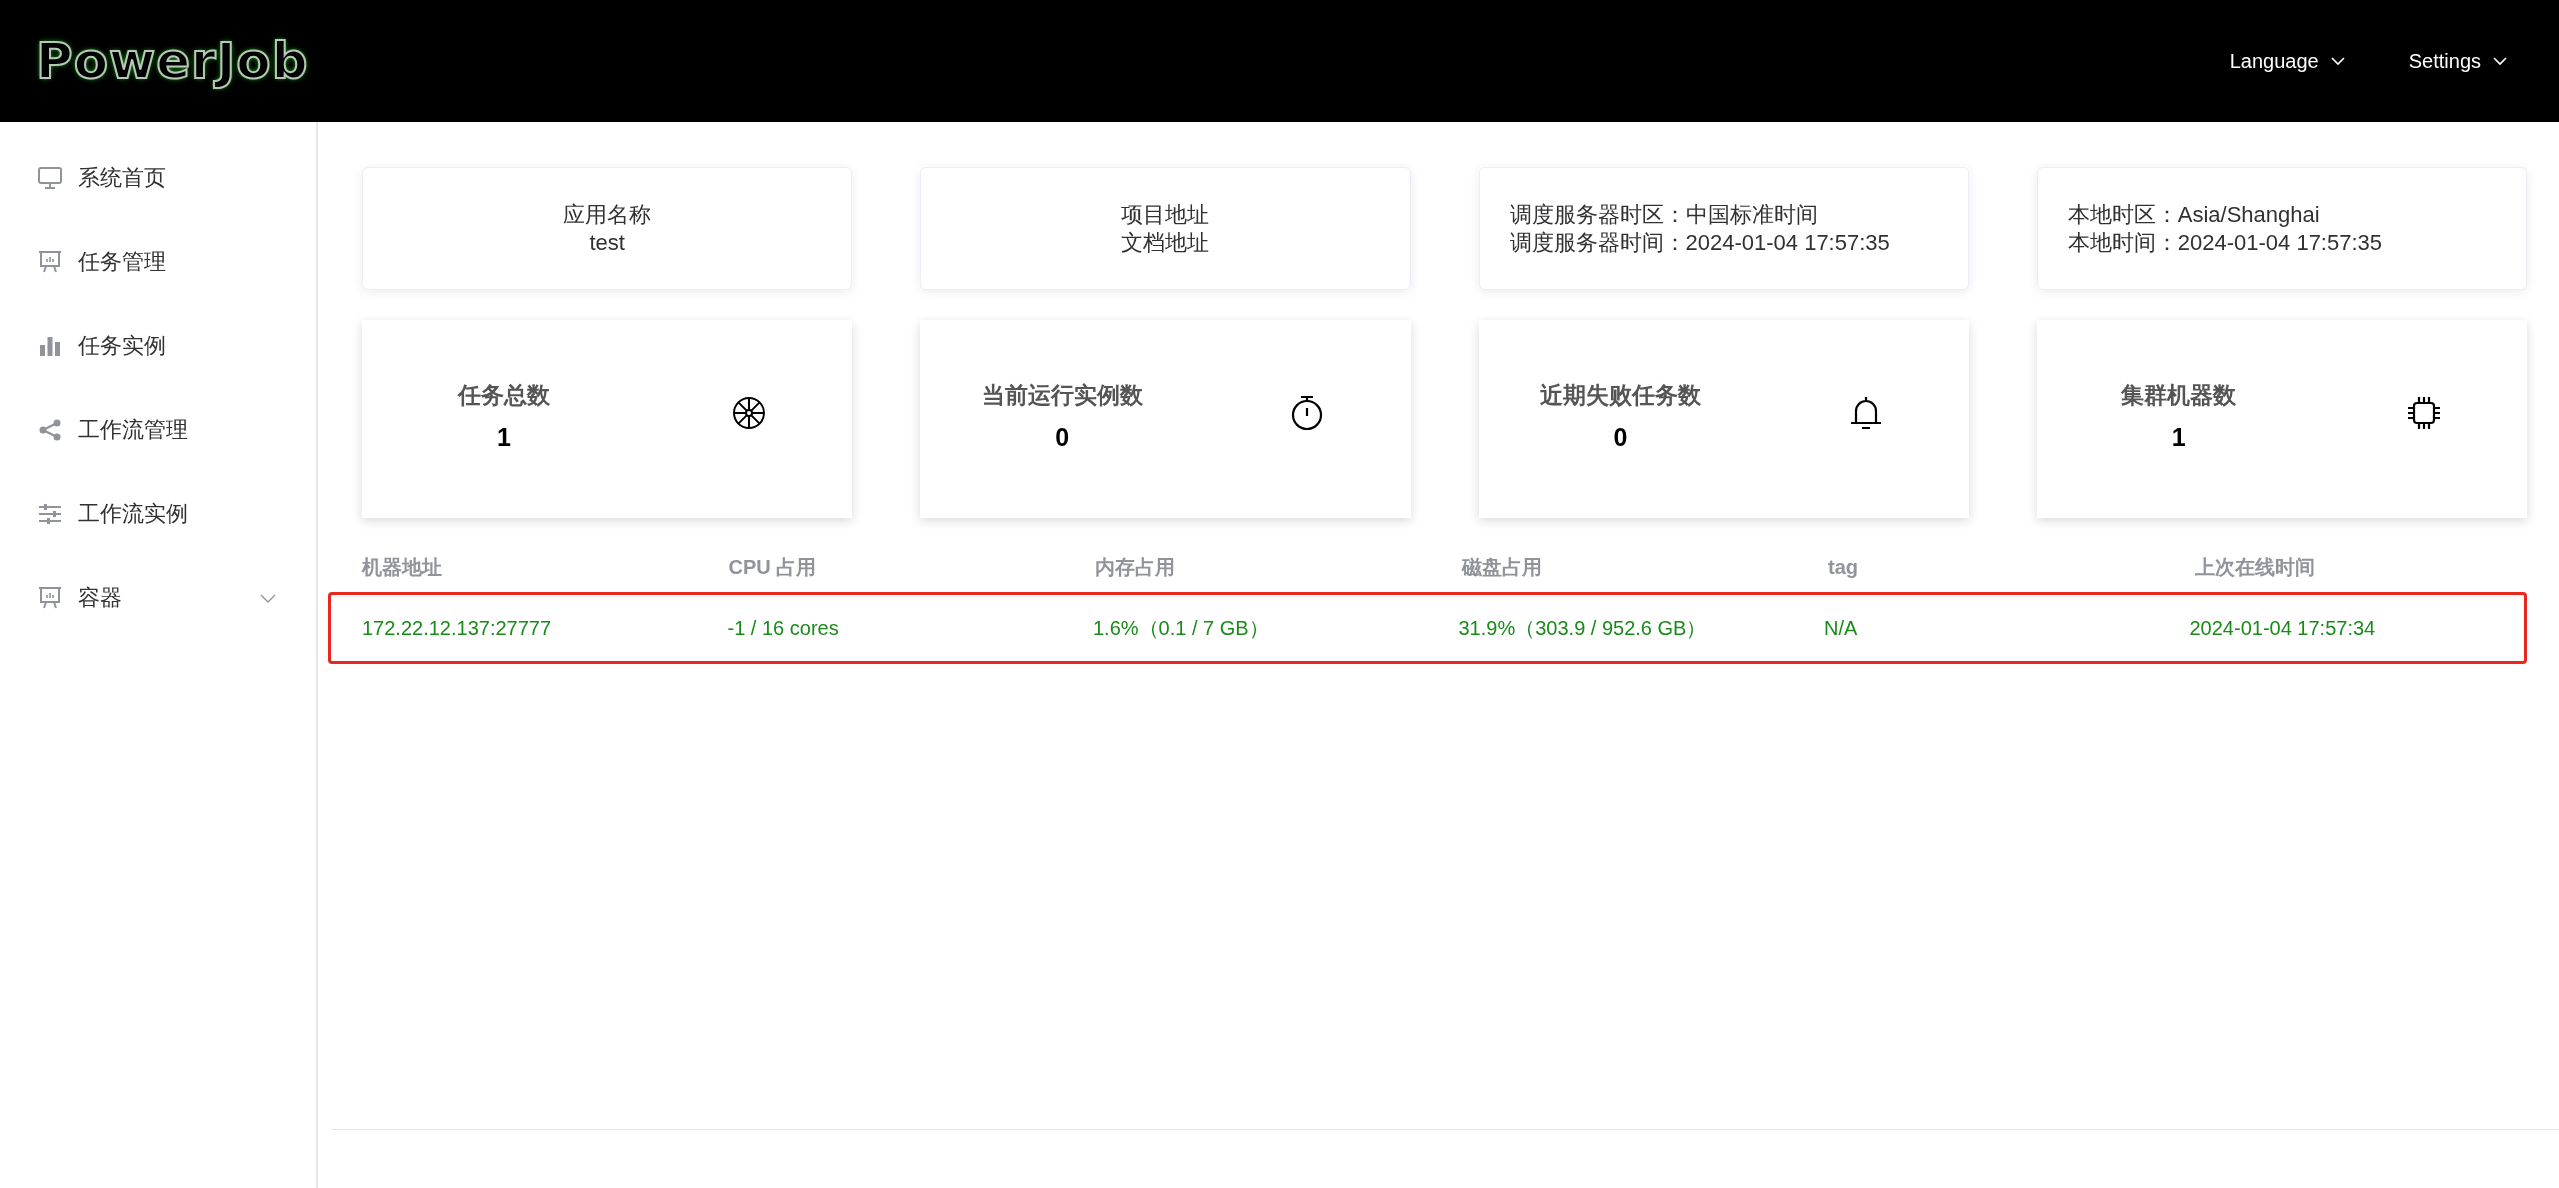  Describe the element at coordinates (1620, 395) in the screenshot. I see `stat-title: 近期失败任务数` at that location.